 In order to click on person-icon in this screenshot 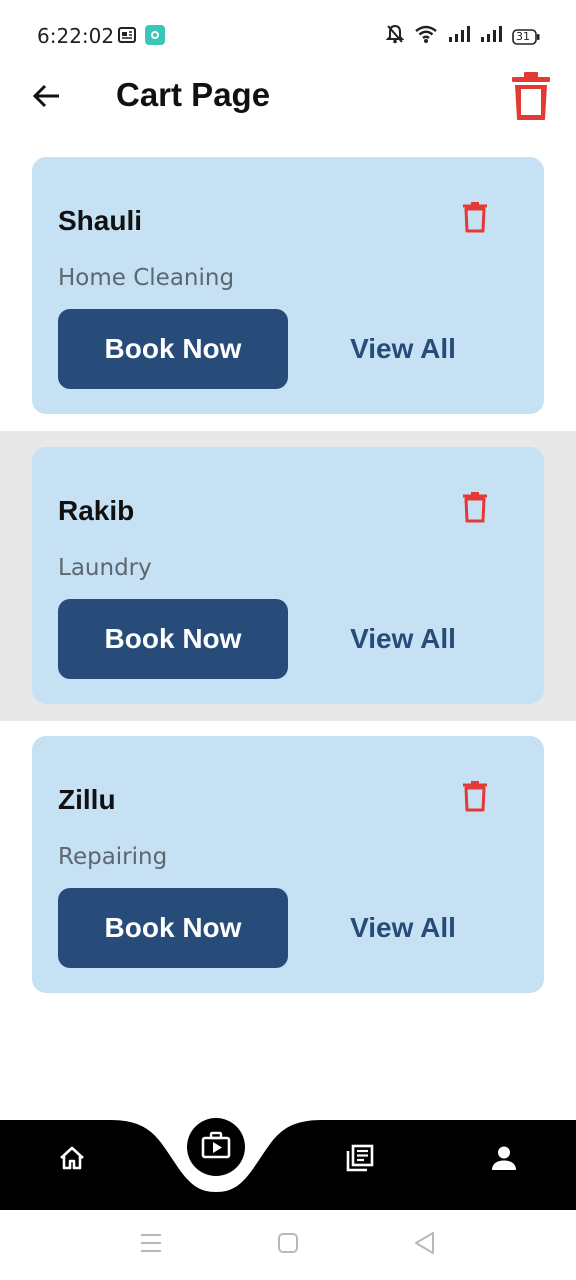, I will do `click(504, 1160)`.